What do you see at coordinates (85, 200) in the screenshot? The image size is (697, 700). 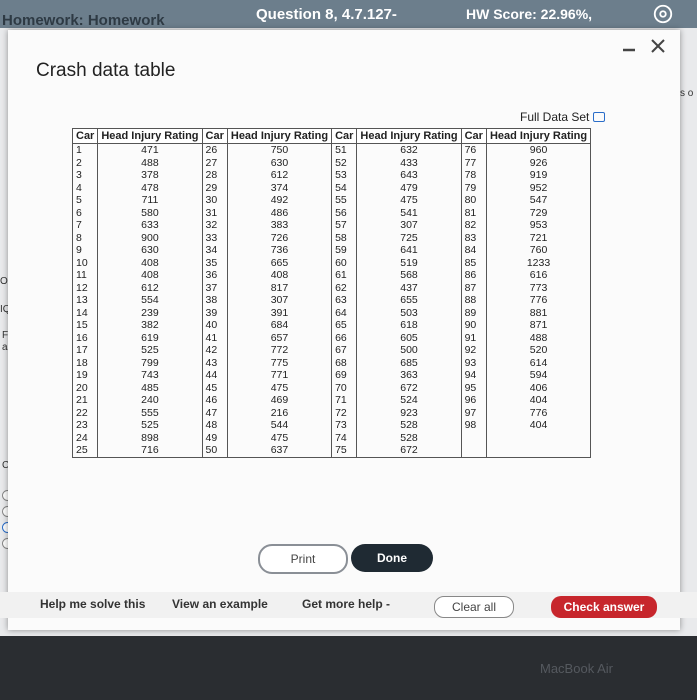 I see `car-cell: 5` at bounding box center [85, 200].